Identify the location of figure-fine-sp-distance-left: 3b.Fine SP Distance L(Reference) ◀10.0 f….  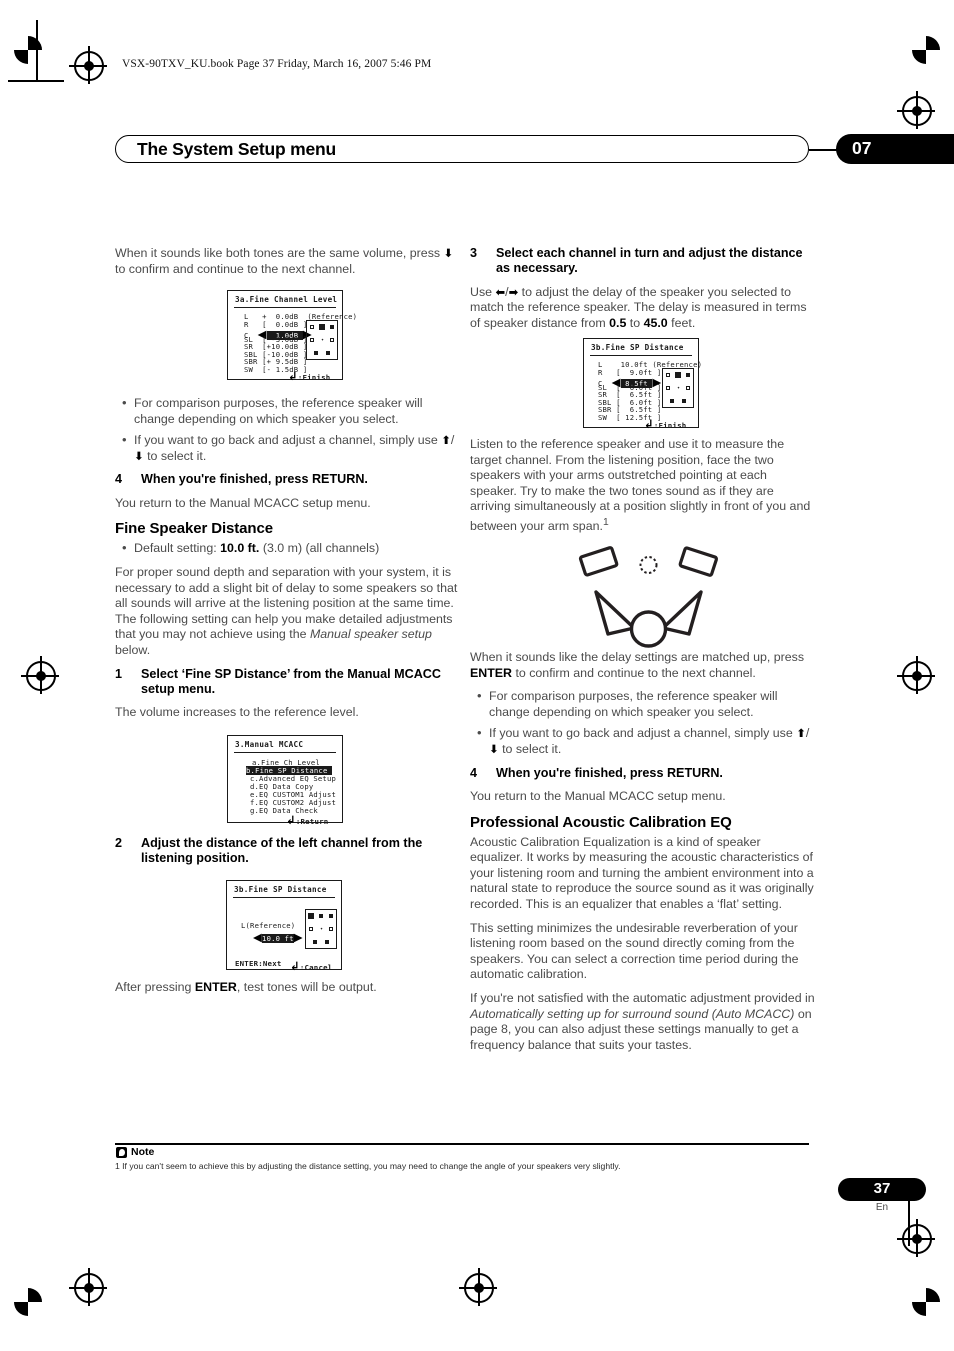
(284, 926).